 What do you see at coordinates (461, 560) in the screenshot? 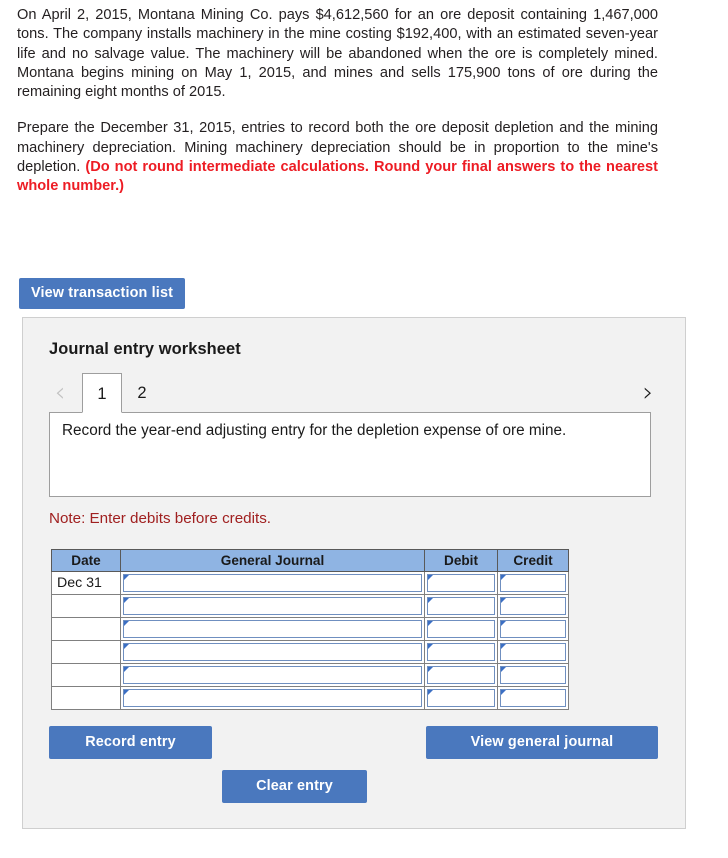
I see `column-header-debit: Debit` at bounding box center [461, 560].